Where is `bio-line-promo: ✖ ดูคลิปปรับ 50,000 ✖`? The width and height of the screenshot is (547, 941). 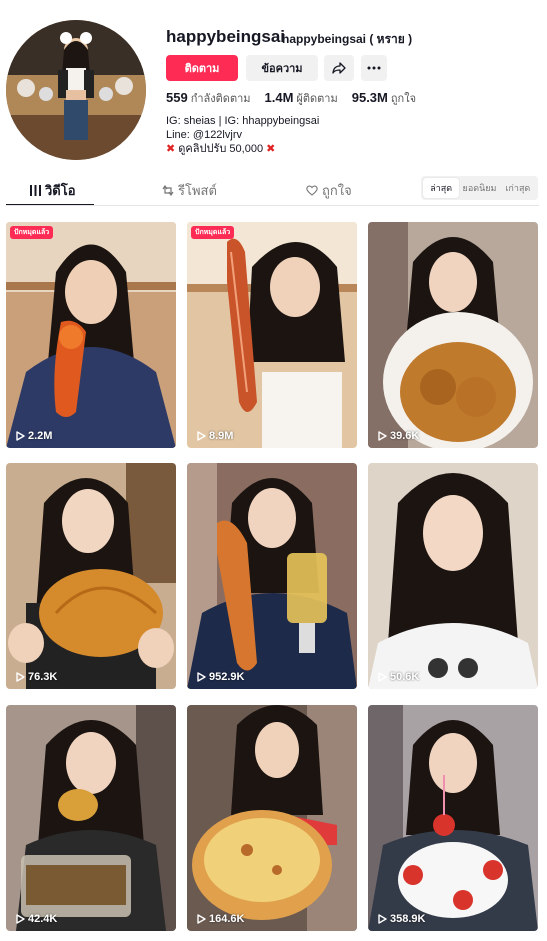
bio-line-promo: ✖ ดูคลิปปรับ 50,000 ✖ is located at coordinates (242, 149).